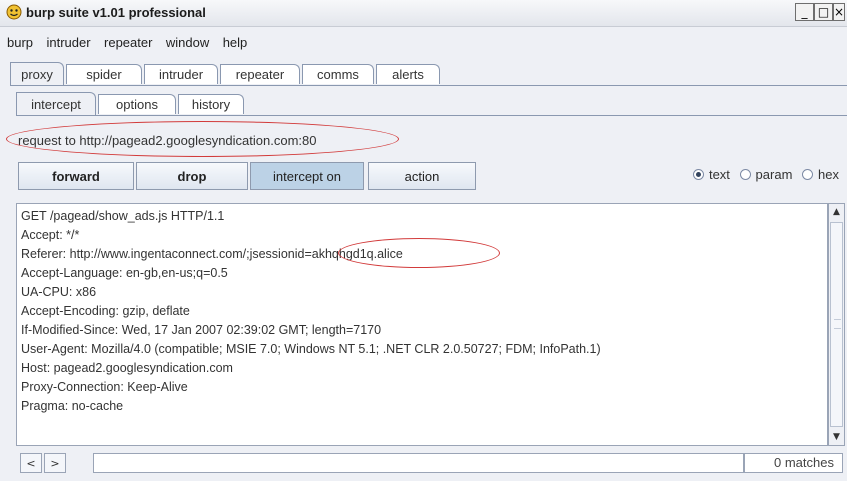 The height and width of the screenshot is (481, 847). What do you see at coordinates (55, 463) in the screenshot?
I see `next-match-button: >` at bounding box center [55, 463].